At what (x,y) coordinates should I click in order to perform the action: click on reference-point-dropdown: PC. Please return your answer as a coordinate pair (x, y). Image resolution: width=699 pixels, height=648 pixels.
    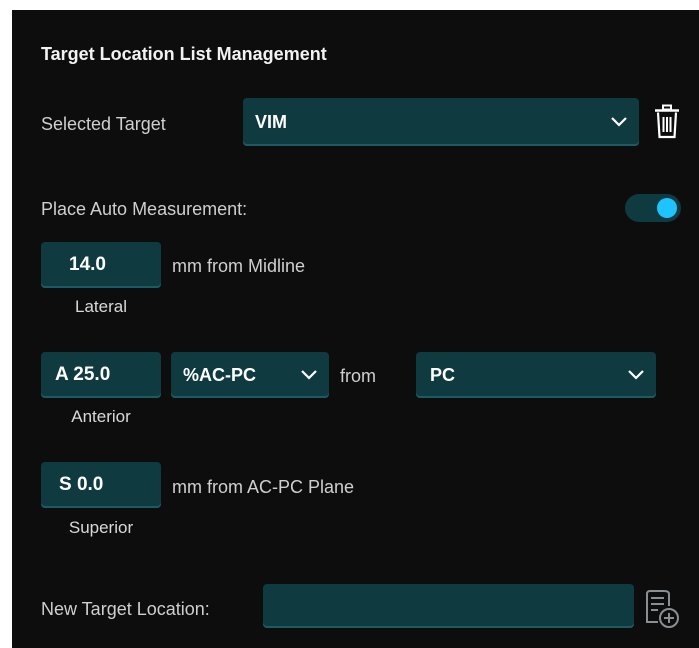
    Looking at the image, I should click on (536, 375).